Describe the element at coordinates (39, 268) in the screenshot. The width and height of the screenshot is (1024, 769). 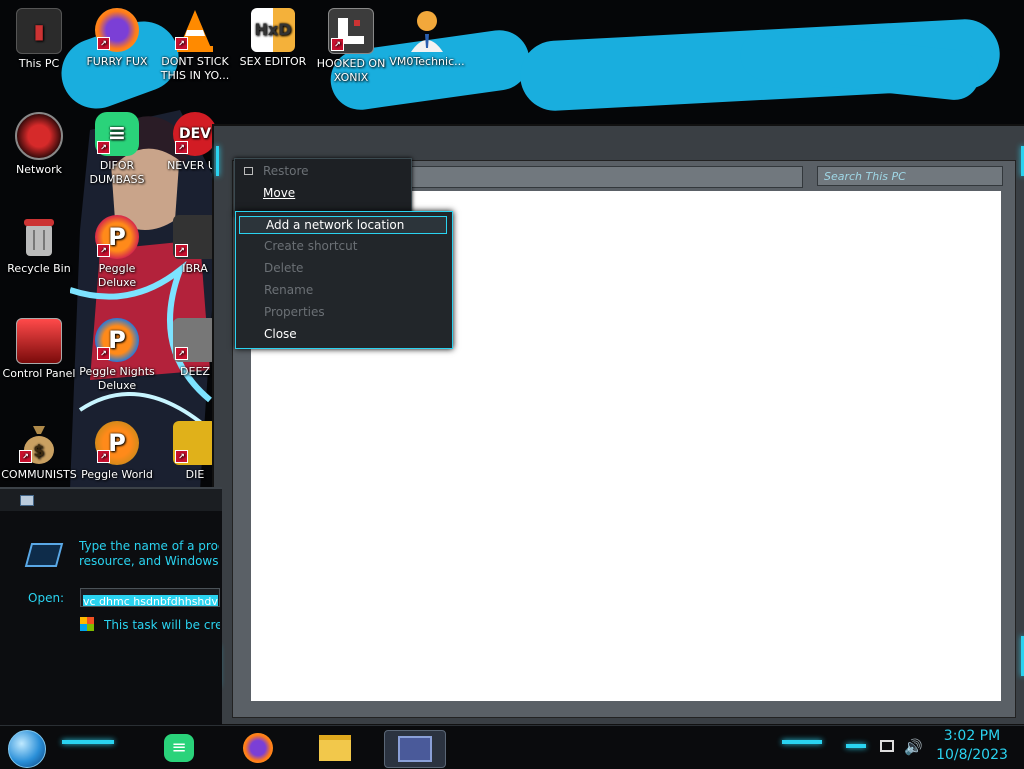
I see `desktop-icon-label: Recycle Bin` at that location.